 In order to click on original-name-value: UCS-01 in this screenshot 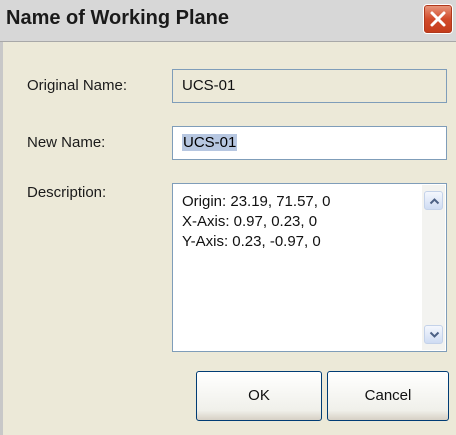, I will do `click(209, 85)`.